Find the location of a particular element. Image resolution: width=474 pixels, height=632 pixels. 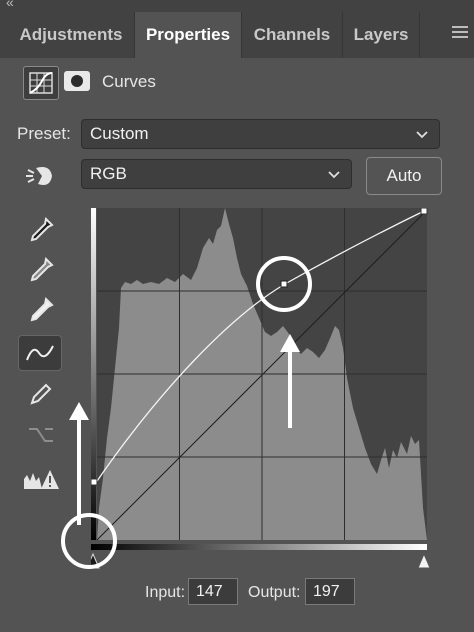

up-arrow-right is located at coordinates (290, 381).